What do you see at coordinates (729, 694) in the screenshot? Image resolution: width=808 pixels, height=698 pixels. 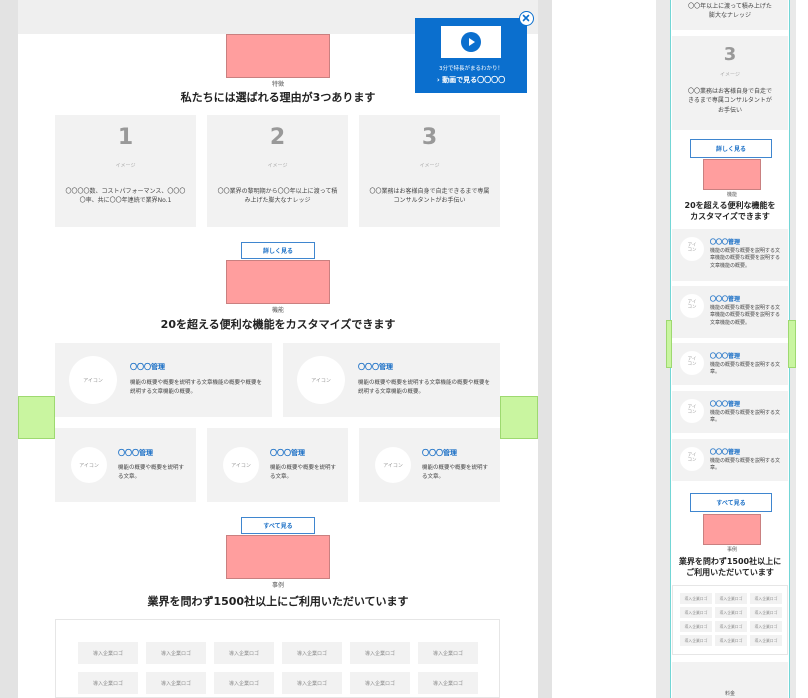 I see `mobile-bottom-caption: 料金` at bounding box center [729, 694].